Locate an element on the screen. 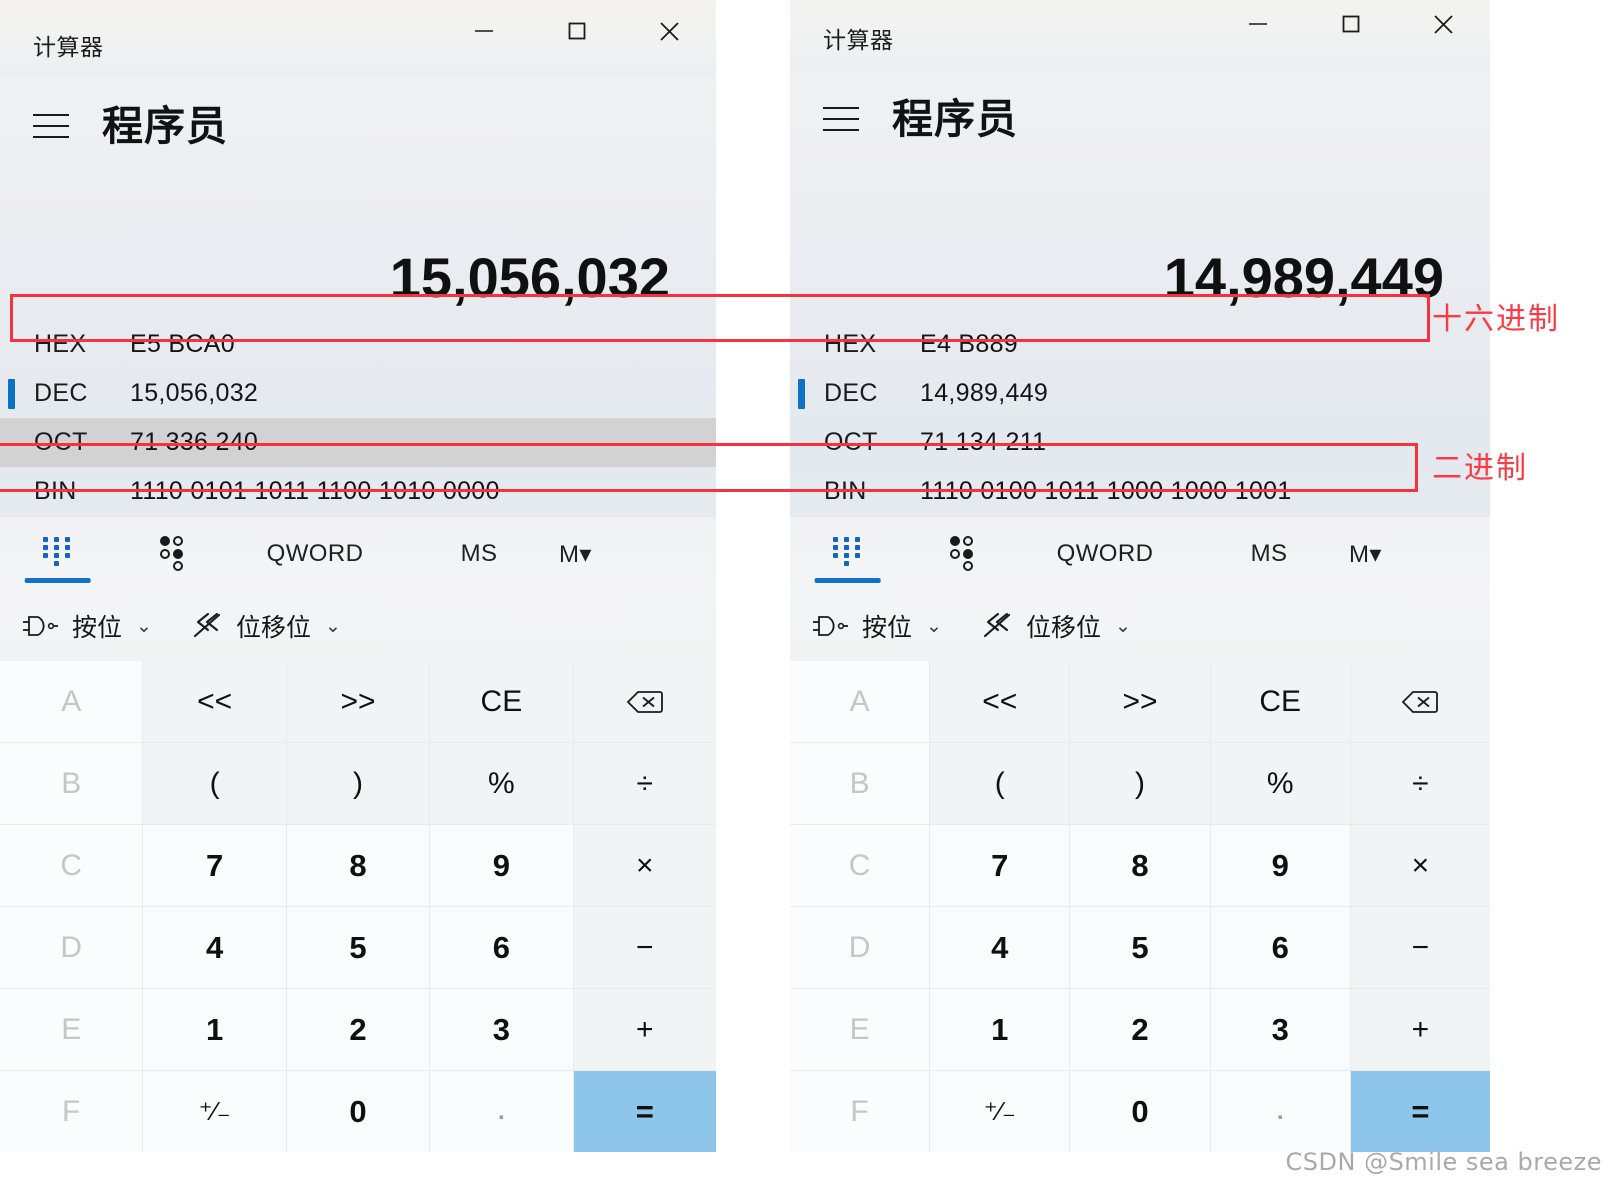  key-label: ( is located at coordinates (214, 783).